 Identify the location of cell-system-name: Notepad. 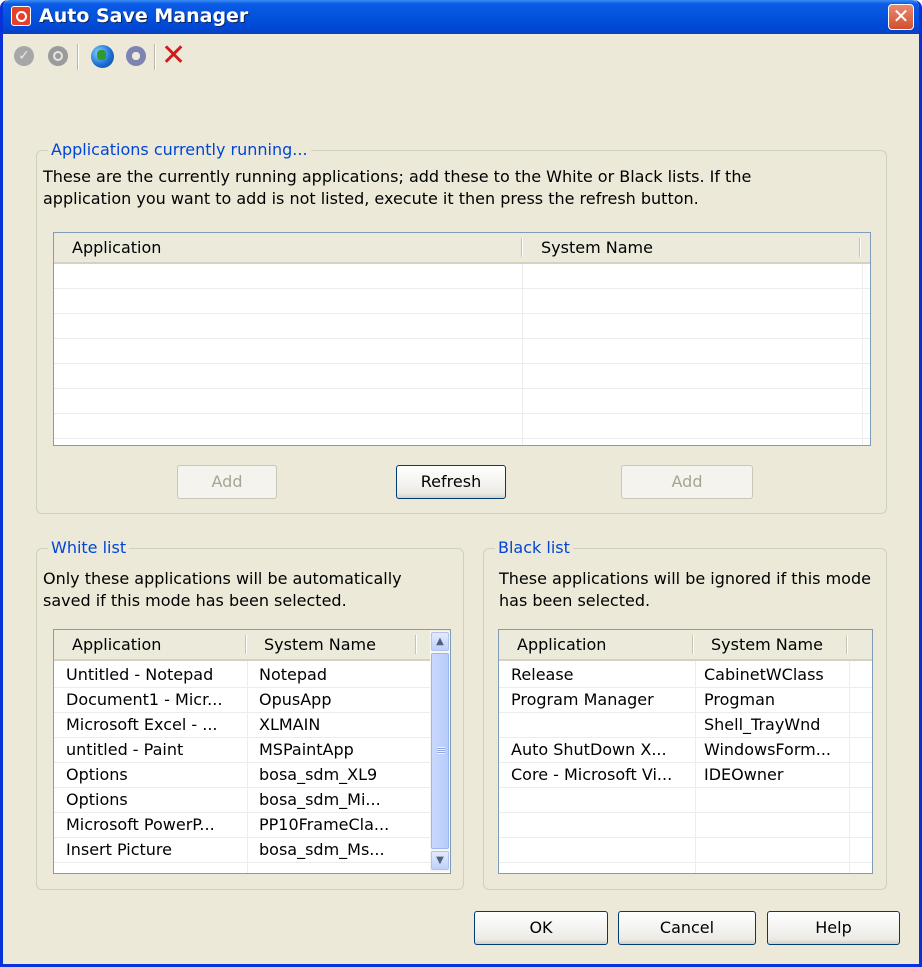
(293, 674).